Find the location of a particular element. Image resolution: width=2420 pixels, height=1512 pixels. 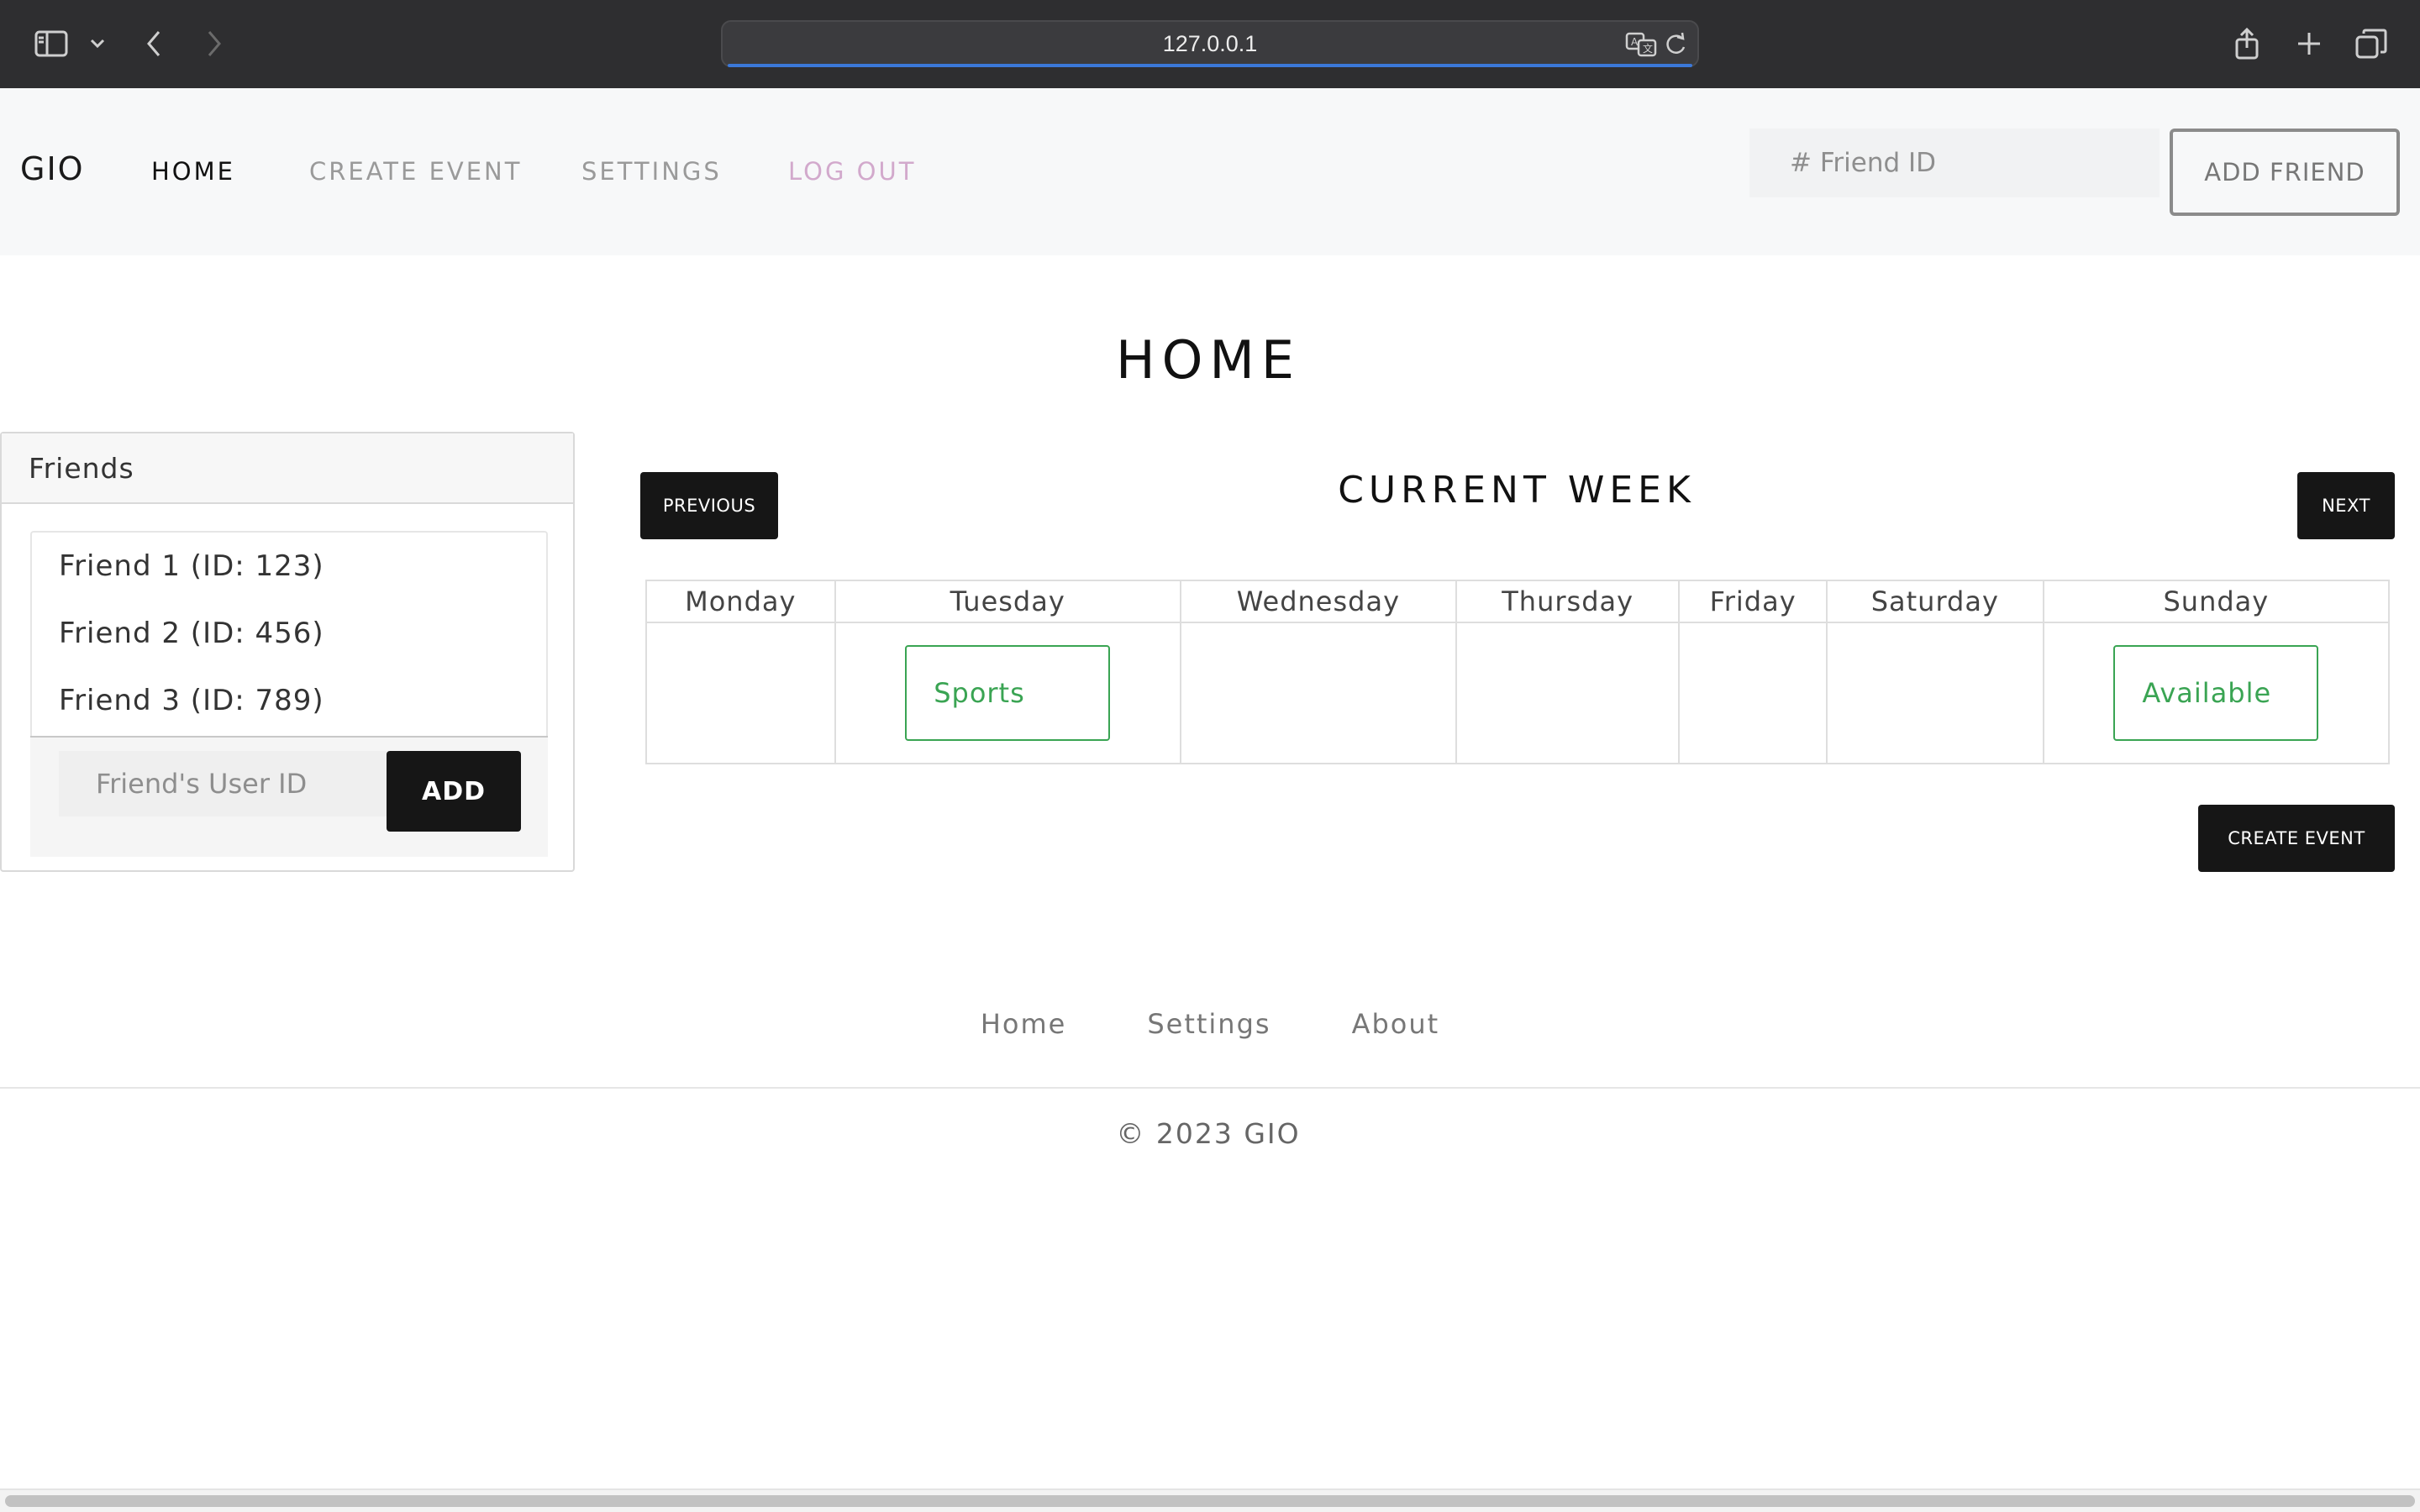

browser-toolbar: 127.0.0.1 A文 is located at coordinates (1210, 44).